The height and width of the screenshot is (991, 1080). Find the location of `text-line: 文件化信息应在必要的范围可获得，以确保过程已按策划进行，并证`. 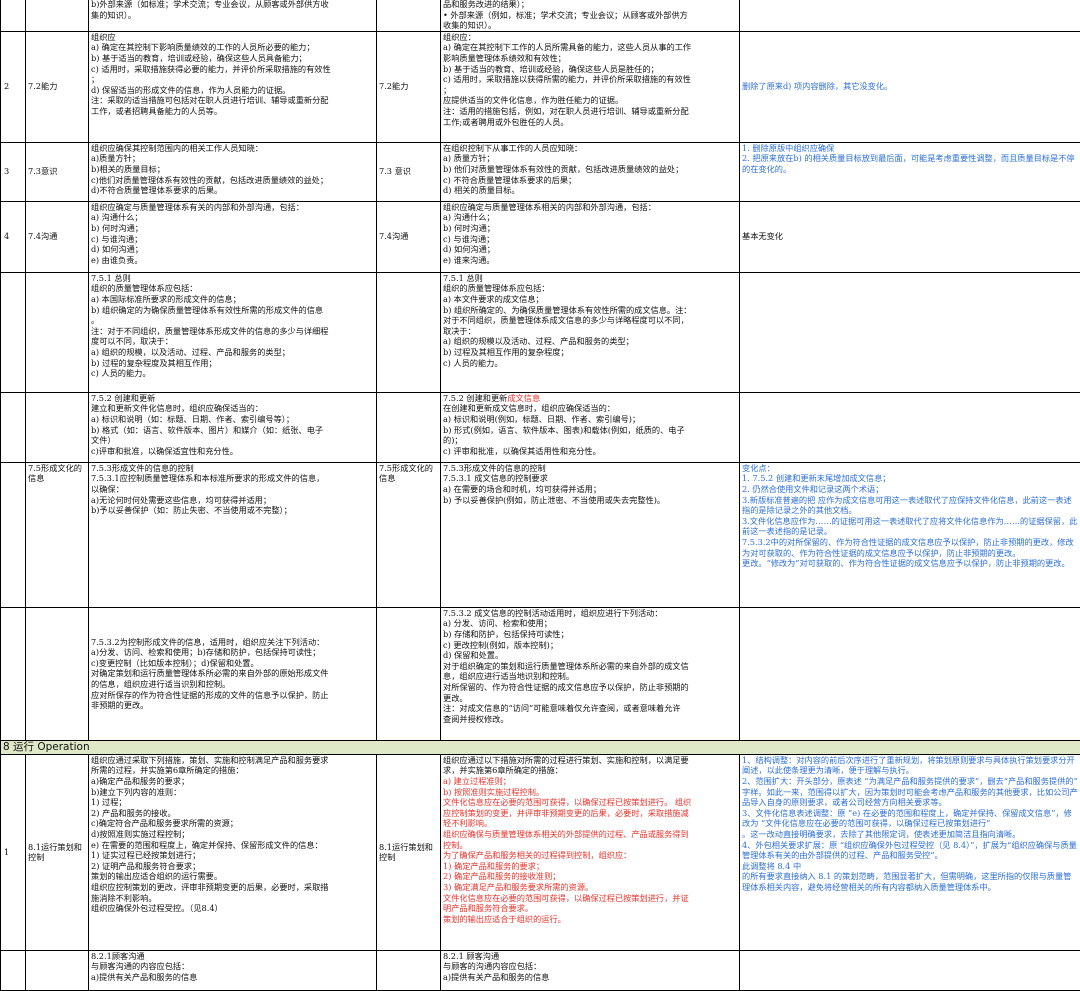

text-line: 文件化信息应在必要的范围可获得，以确保过程已按策划进行，并证 is located at coordinates (590, 898).